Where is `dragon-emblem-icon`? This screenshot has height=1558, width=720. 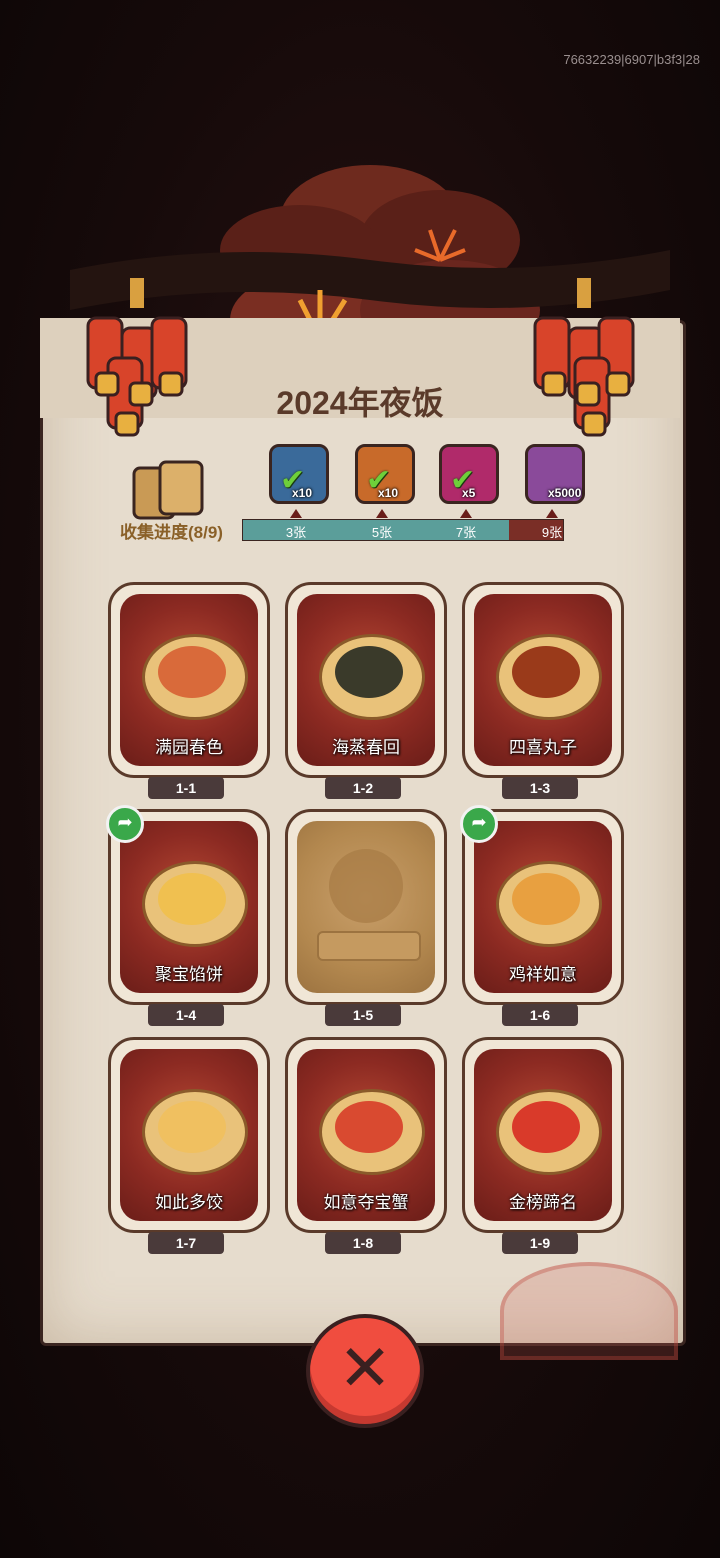
dragon-emblem-icon is located at coordinates (366, 886).